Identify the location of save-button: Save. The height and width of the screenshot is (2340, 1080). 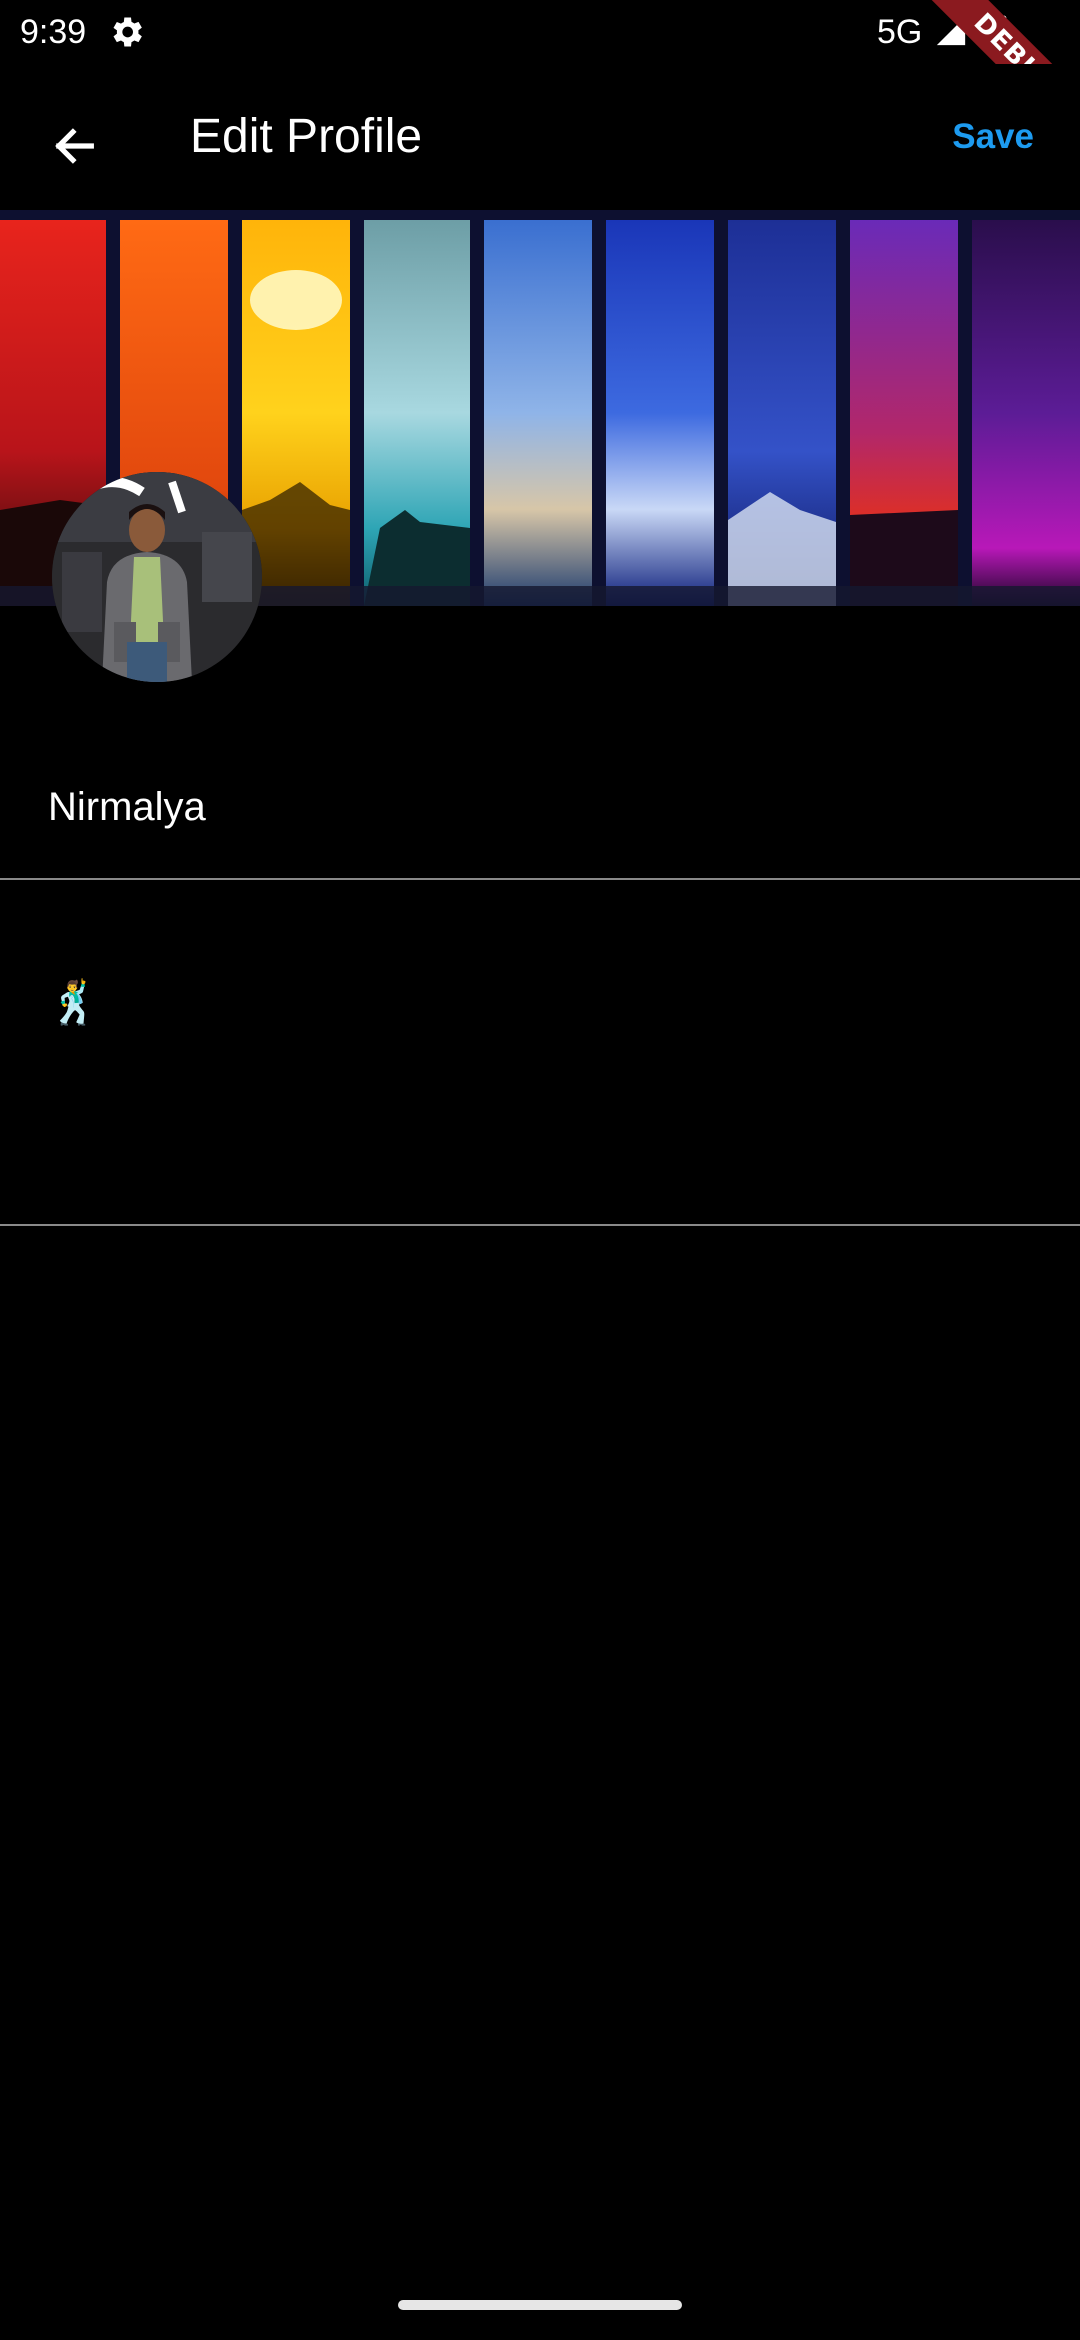
(993, 137).